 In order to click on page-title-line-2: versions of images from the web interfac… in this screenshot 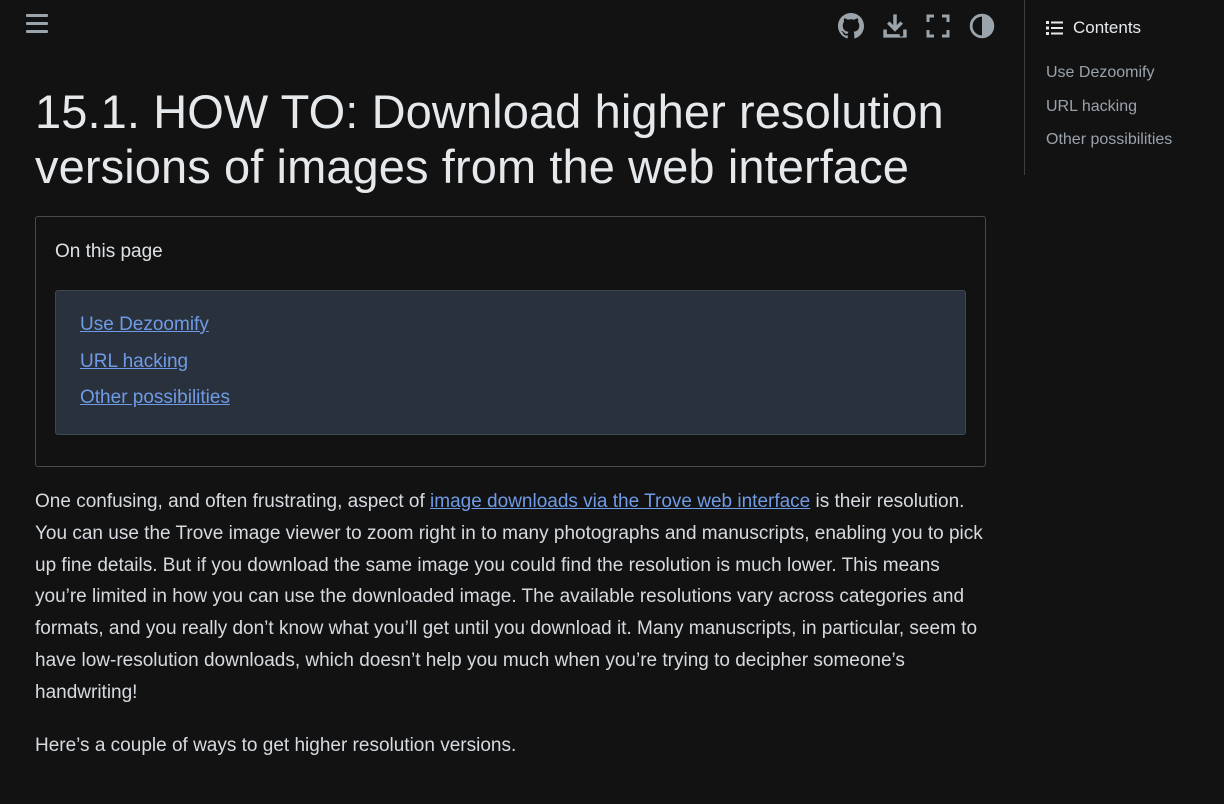, I will do `click(472, 166)`.